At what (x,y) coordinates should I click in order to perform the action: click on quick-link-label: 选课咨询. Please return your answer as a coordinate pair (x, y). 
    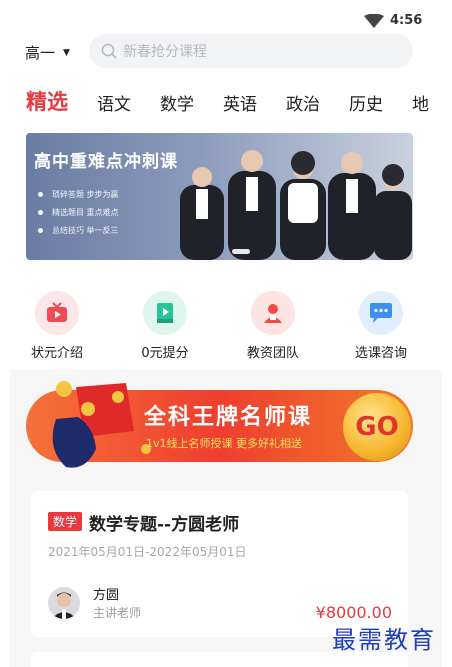
    Looking at the image, I should click on (380, 353).